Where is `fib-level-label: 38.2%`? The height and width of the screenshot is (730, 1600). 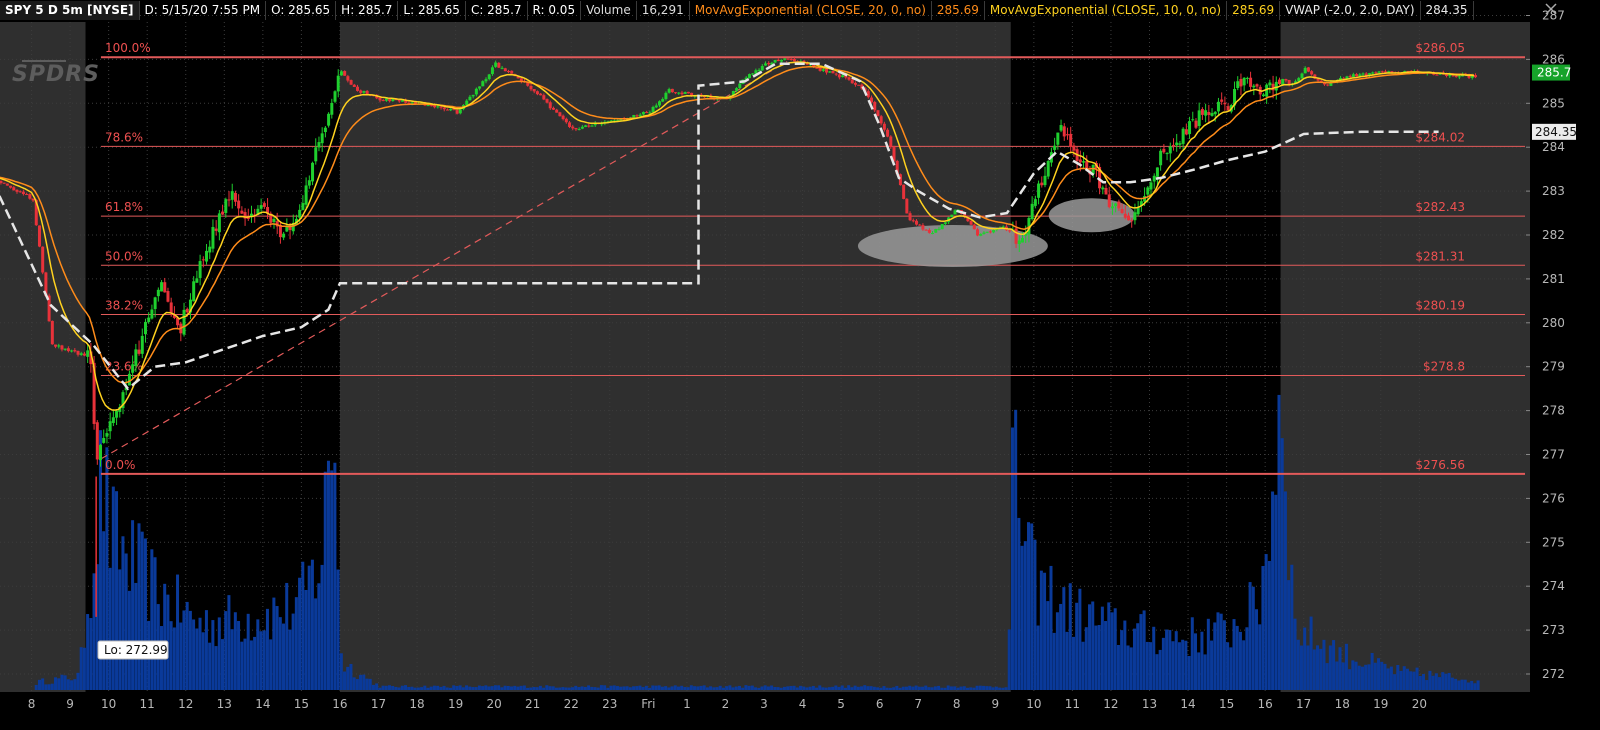
fib-level-label: 38.2% is located at coordinates (124, 305).